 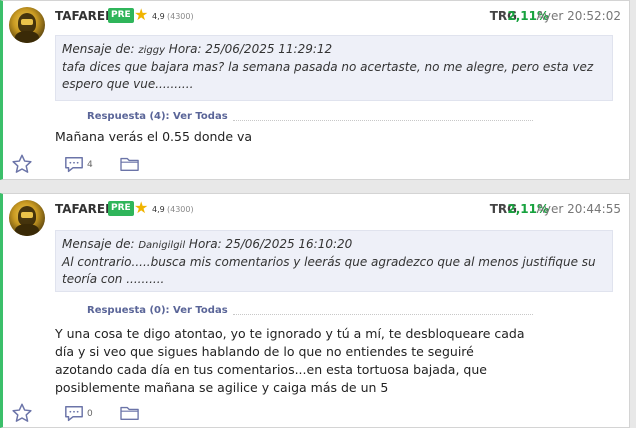 What do you see at coordinates (90, 165) in the screenshot?
I see `comments-count: 4` at bounding box center [90, 165].